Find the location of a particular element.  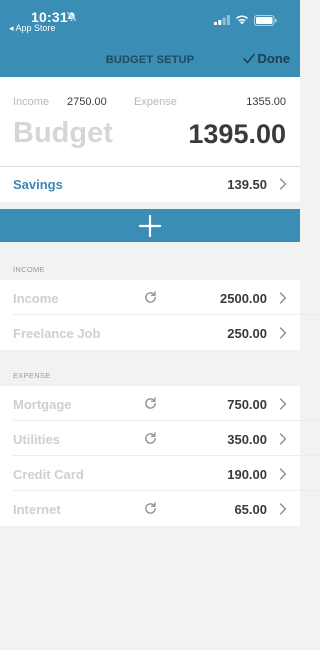

income-section-header: INCOME is located at coordinates (29, 269).